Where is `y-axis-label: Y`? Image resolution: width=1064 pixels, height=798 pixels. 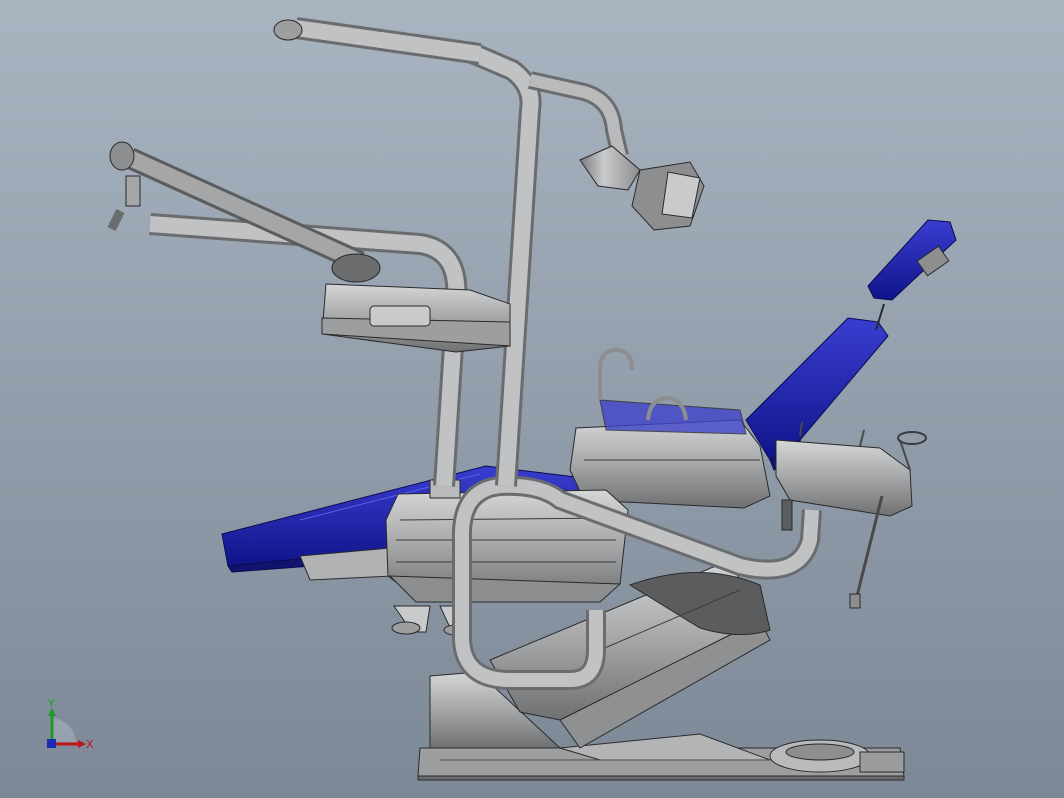
y-axis-label: Y is located at coordinates (51, 703).